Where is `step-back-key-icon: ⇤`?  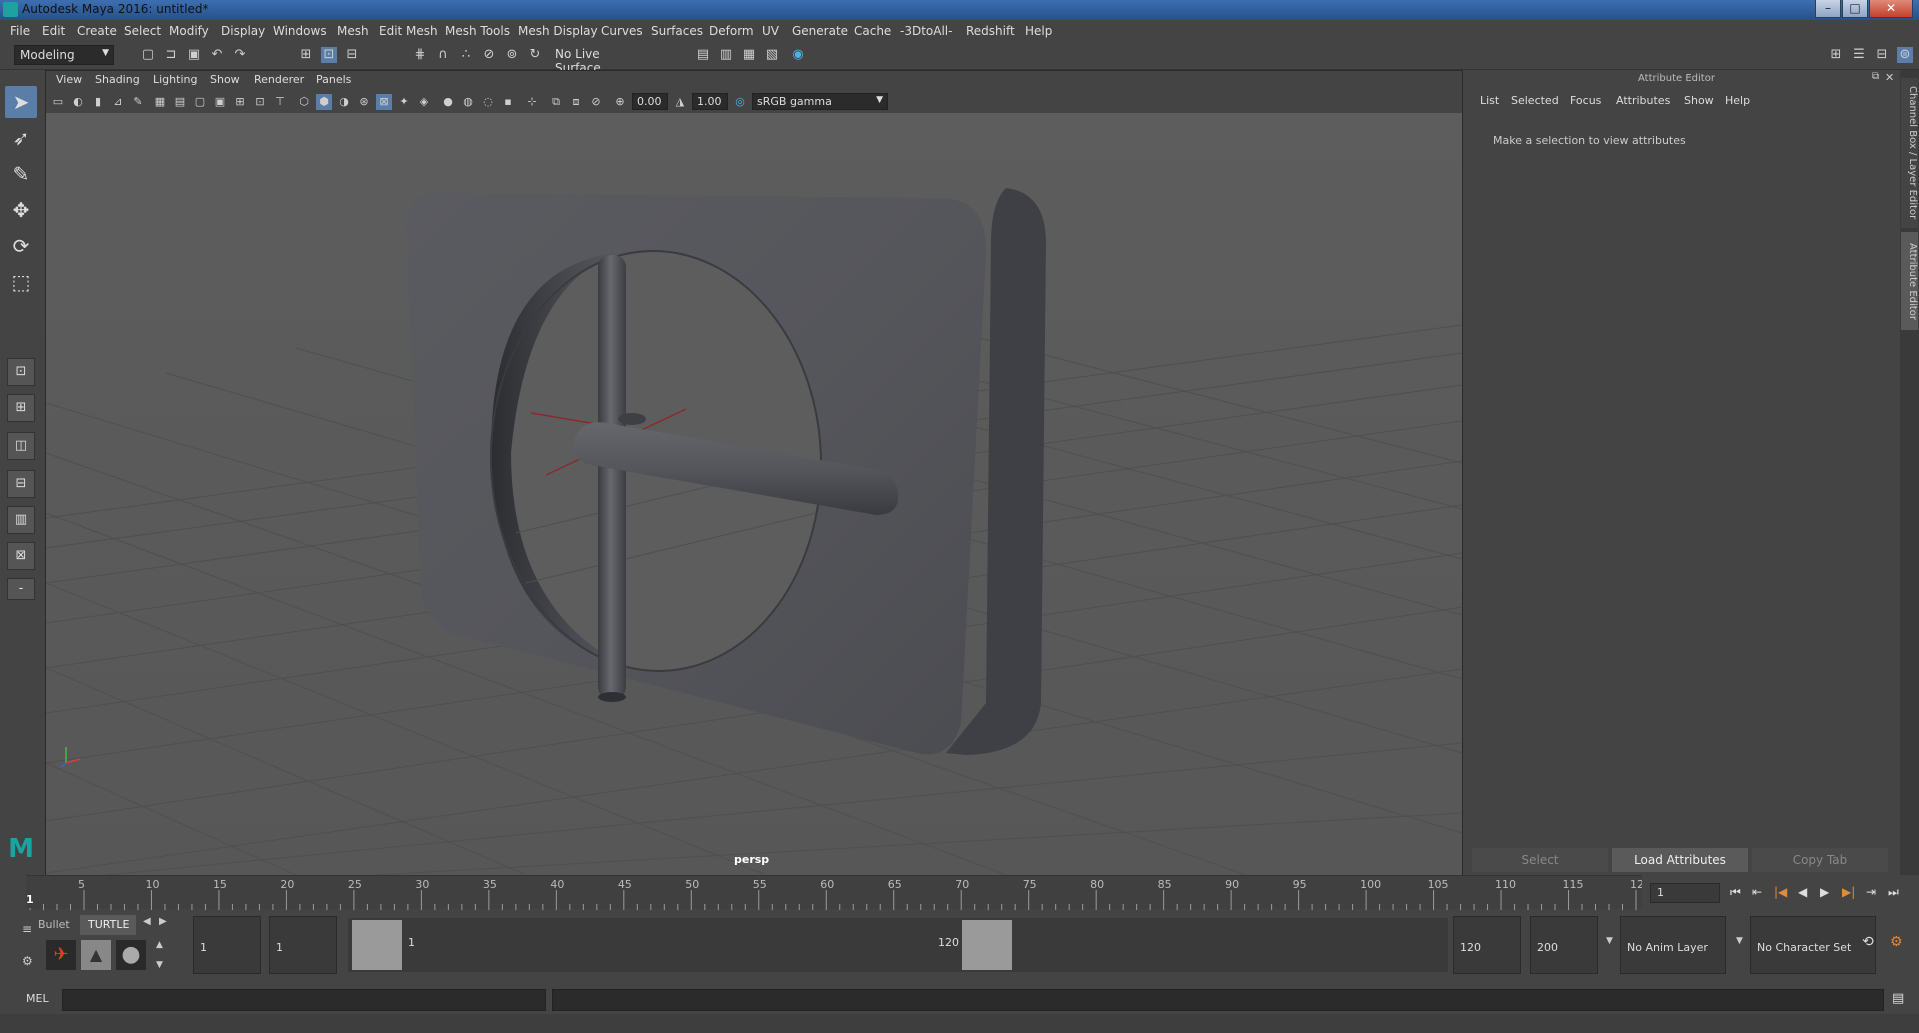 step-back-key-icon: ⇤ is located at coordinates (1757, 892).